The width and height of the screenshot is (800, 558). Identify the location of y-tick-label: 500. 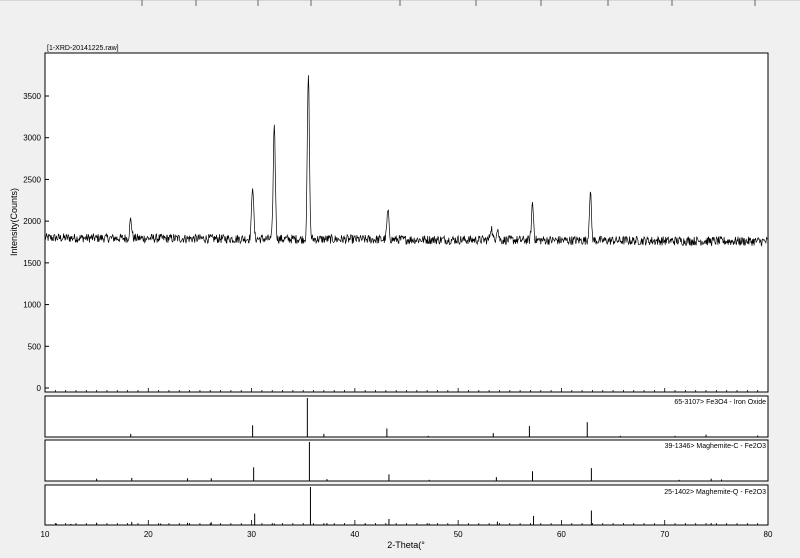
(35, 346).